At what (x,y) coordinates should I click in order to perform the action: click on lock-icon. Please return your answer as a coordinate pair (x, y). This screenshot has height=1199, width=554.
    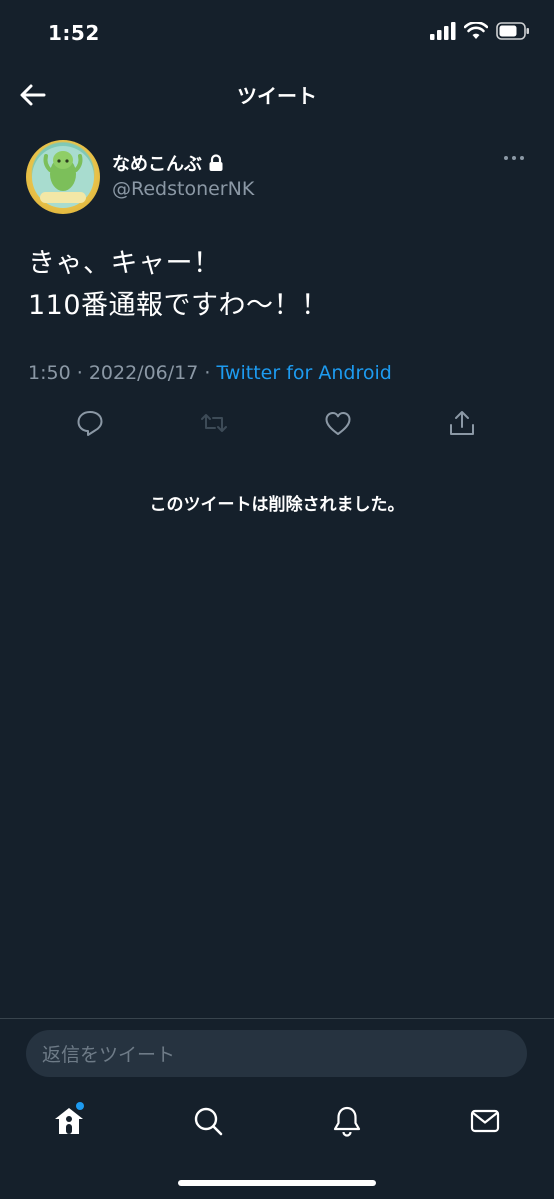
    Looking at the image, I should click on (216, 162).